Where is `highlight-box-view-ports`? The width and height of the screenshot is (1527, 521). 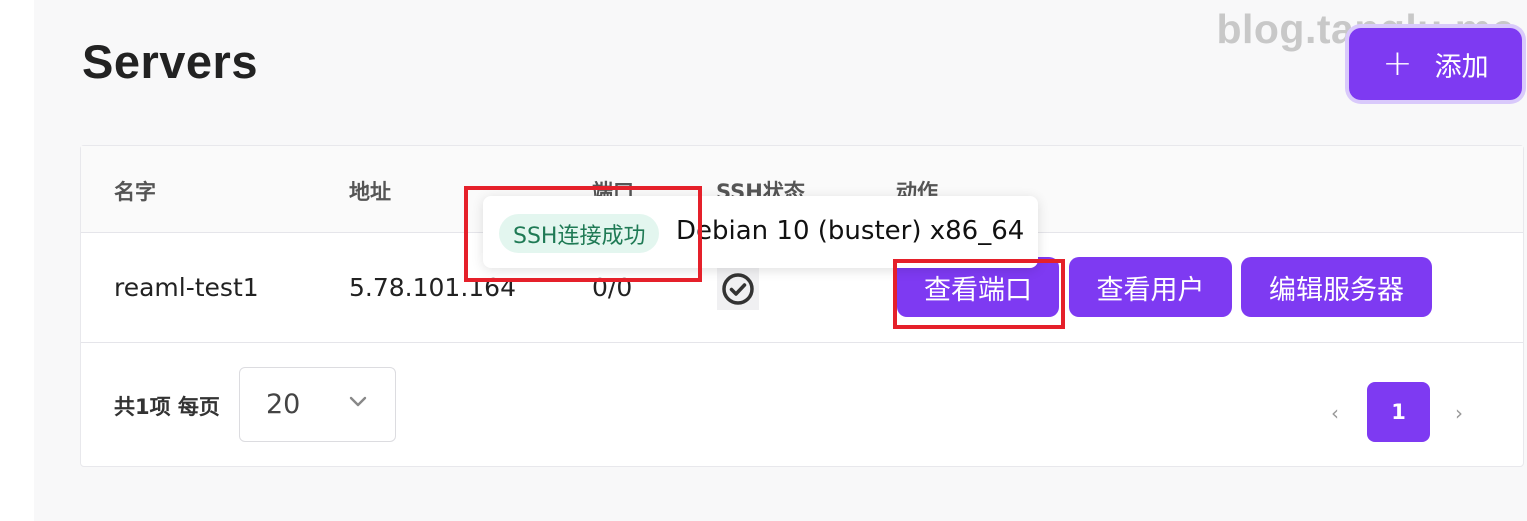
highlight-box-view-ports is located at coordinates (979, 294).